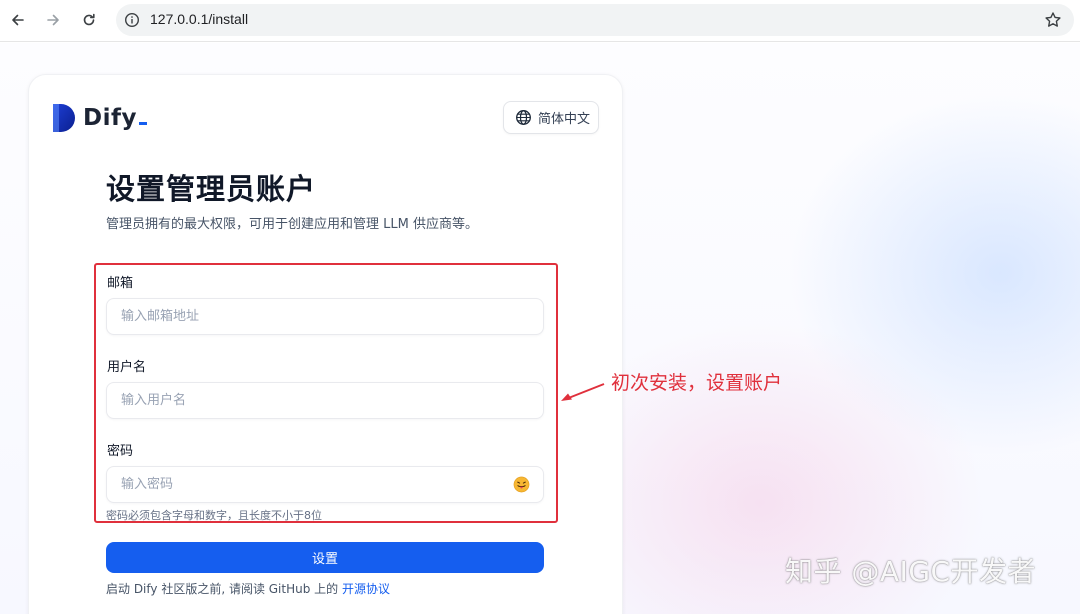 Image resolution: width=1080 pixels, height=614 pixels. What do you see at coordinates (325, 557) in the screenshot?
I see `setup-submit-button: 设置` at bounding box center [325, 557].